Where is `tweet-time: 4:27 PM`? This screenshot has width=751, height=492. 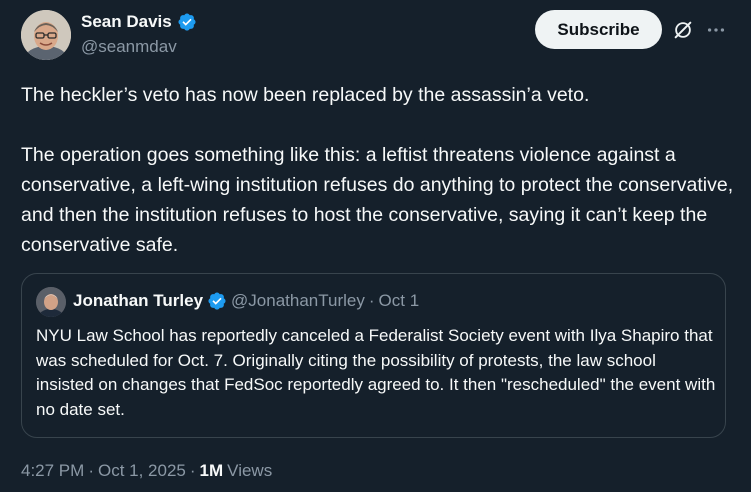
tweet-time: 4:27 PM is located at coordinates (52, 471).